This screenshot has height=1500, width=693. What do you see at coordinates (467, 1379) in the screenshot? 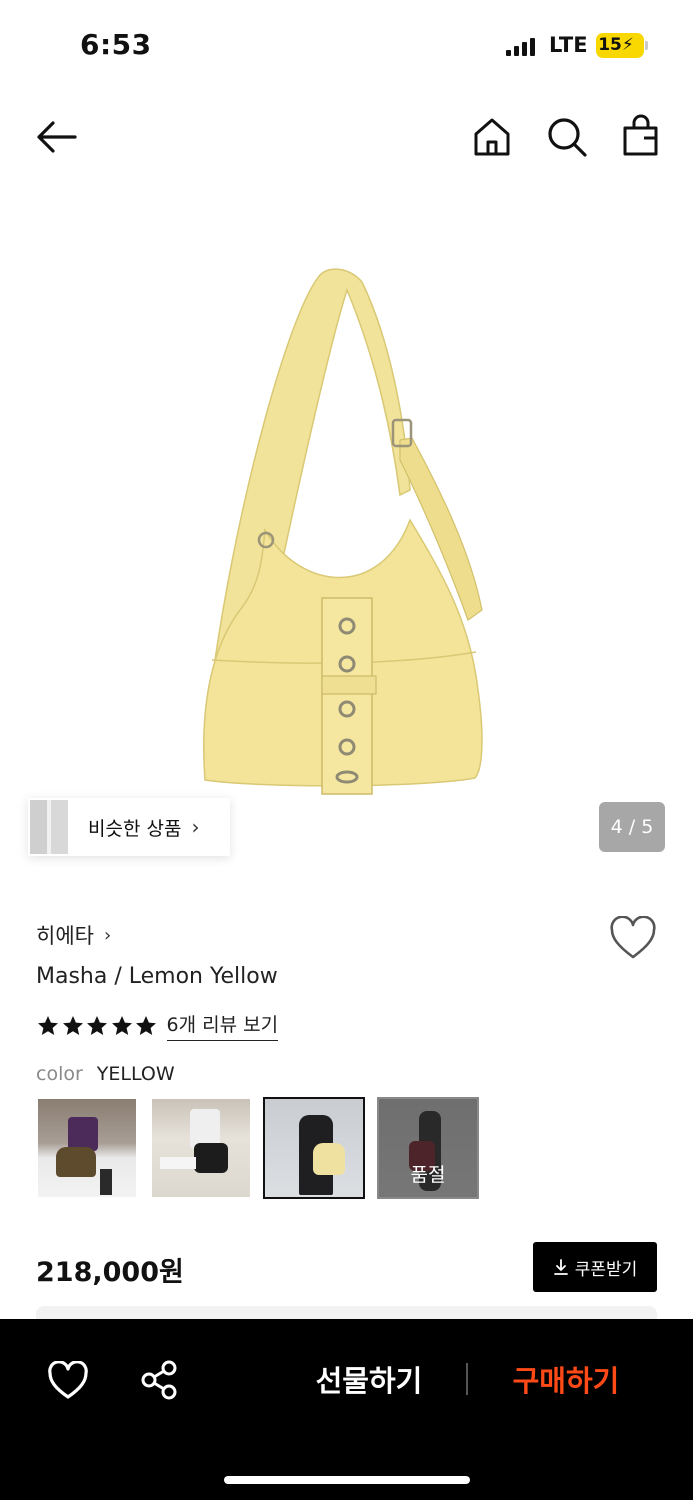
I see `divider` at bounding box center [467, 1379].